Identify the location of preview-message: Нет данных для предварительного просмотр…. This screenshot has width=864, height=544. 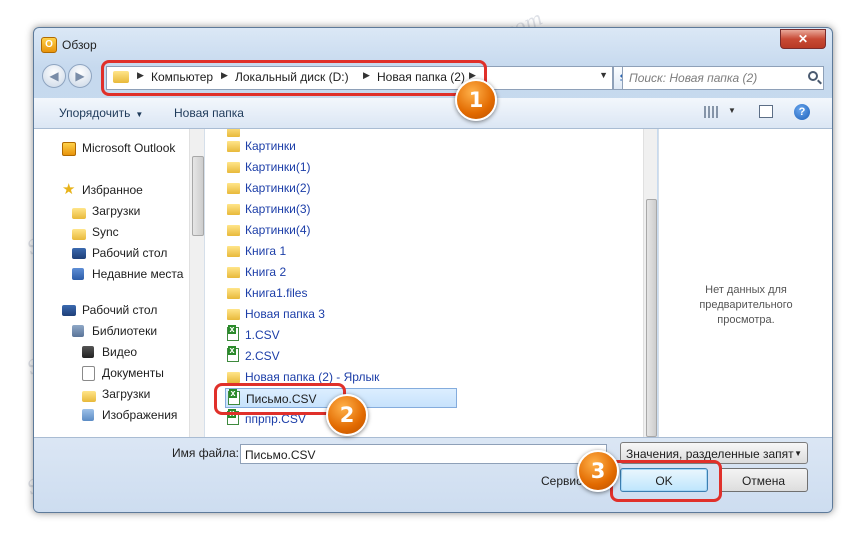
(746, 305).